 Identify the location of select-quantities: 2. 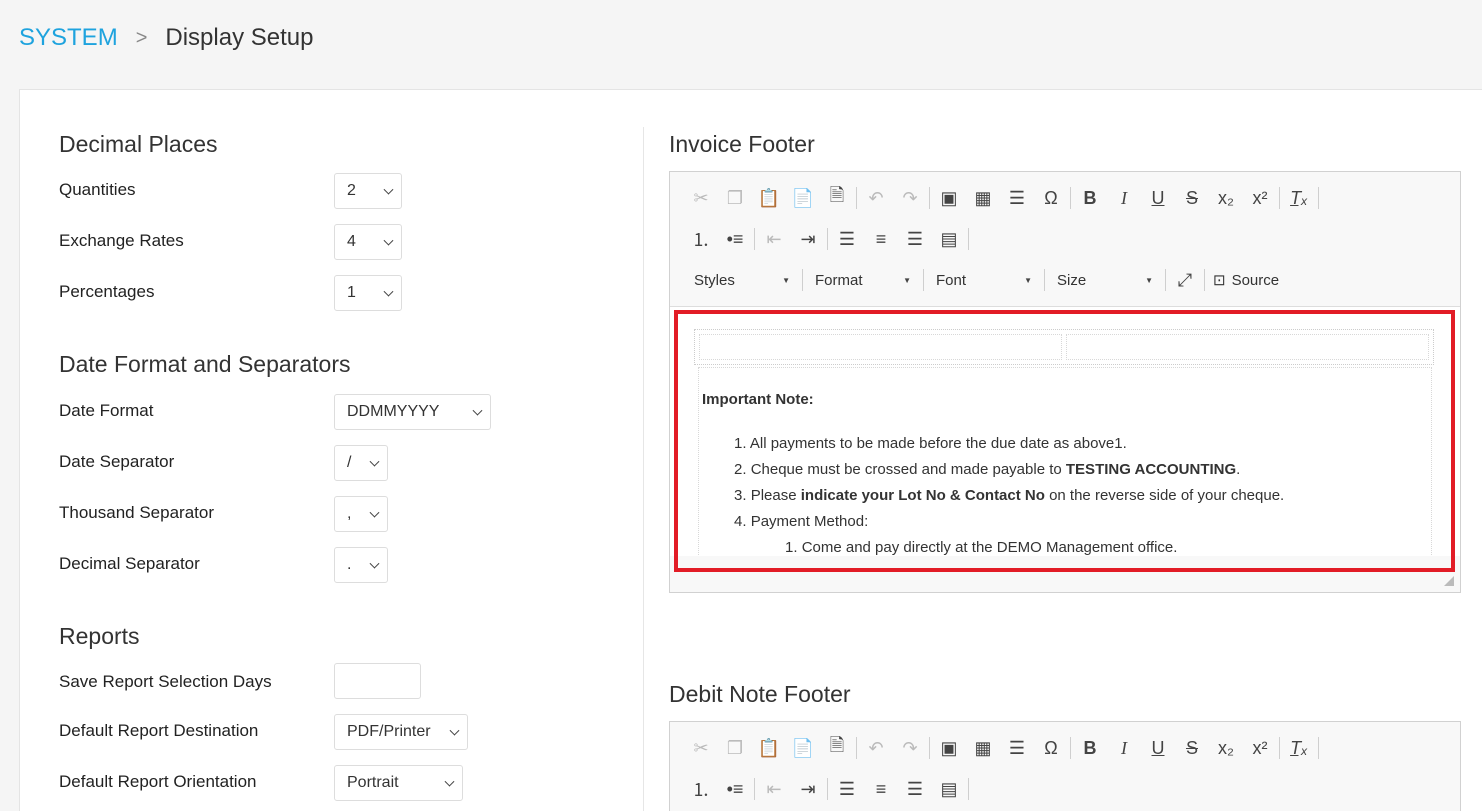
(368, 191).